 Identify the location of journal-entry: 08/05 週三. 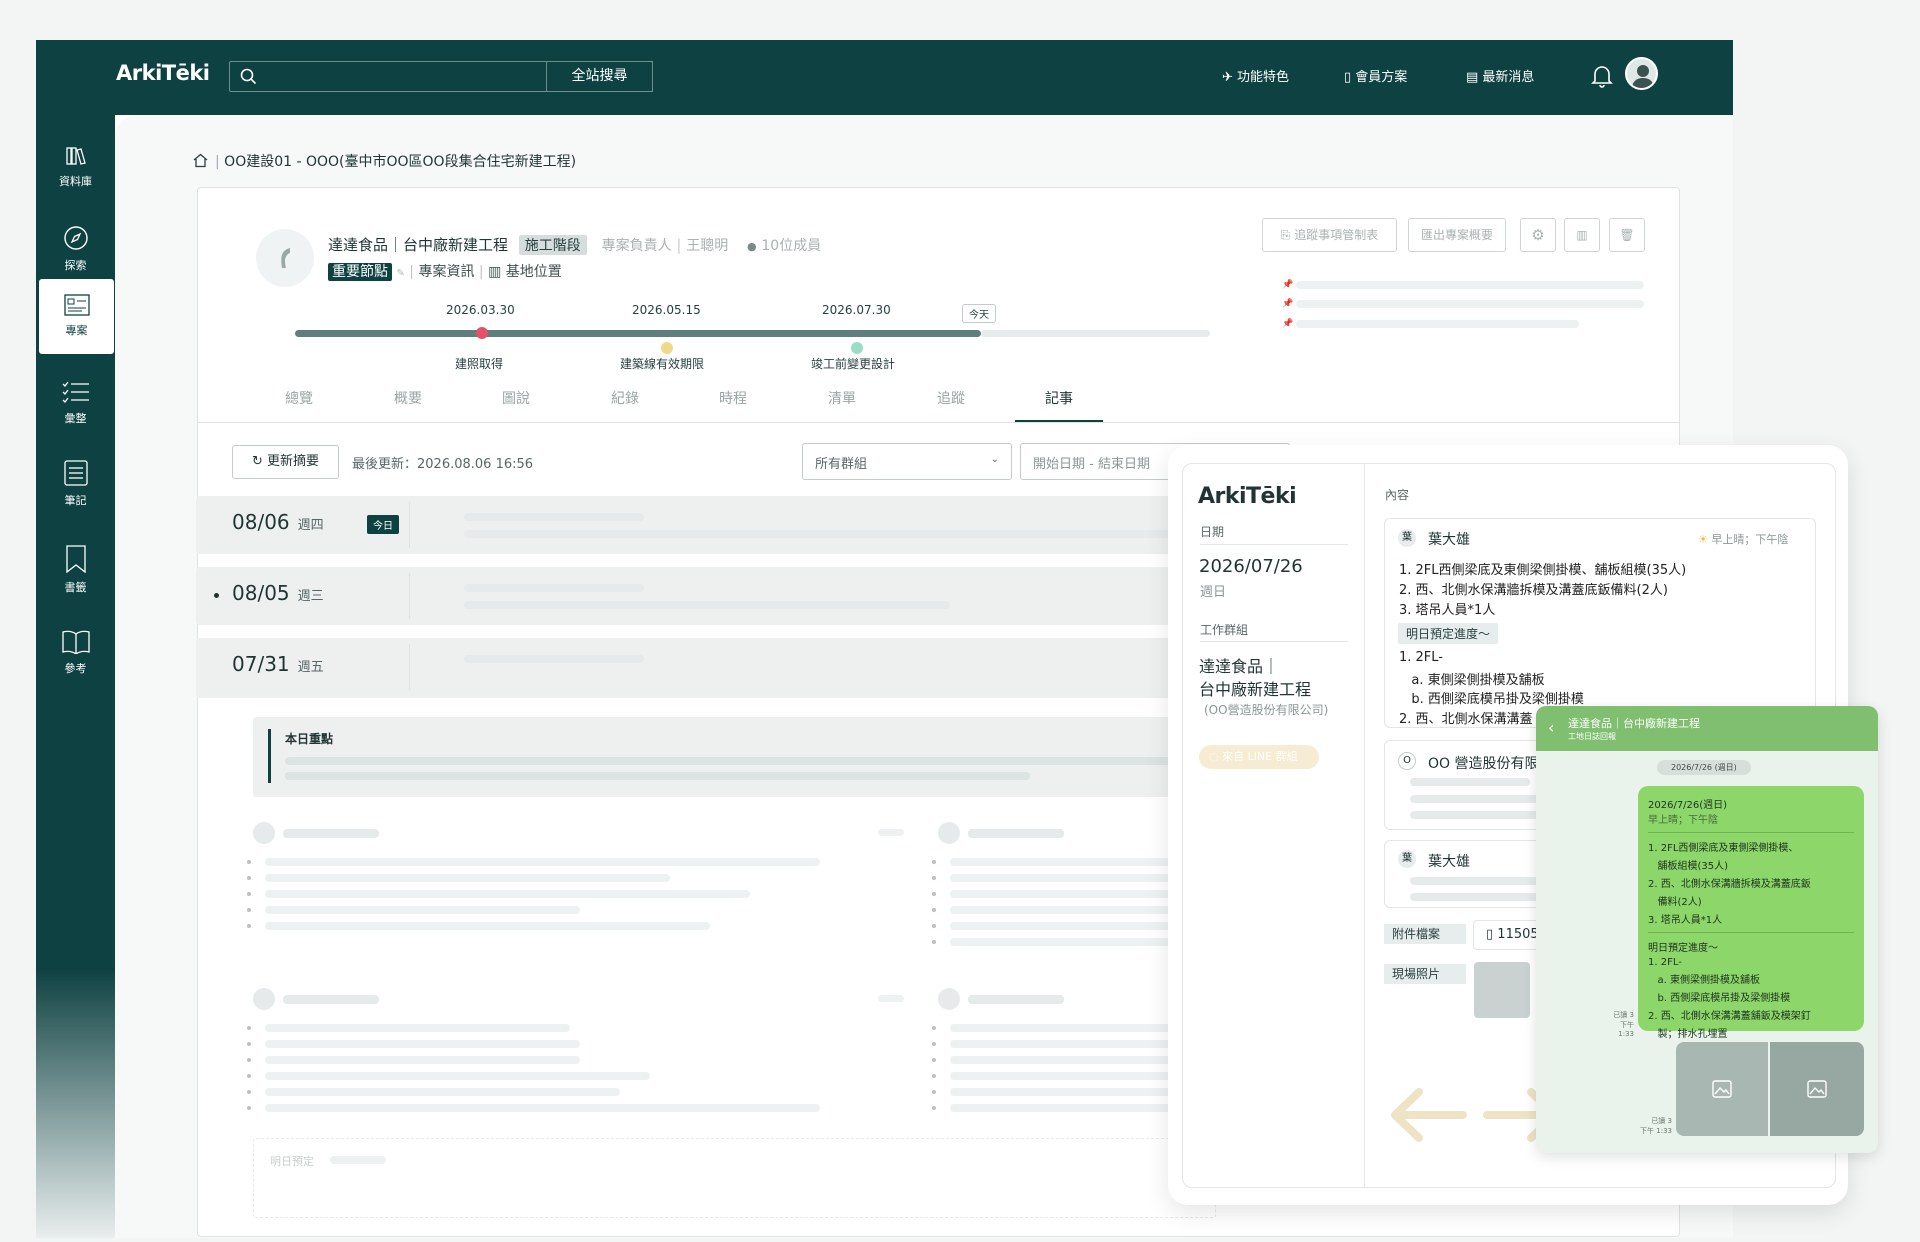
(706, 596).